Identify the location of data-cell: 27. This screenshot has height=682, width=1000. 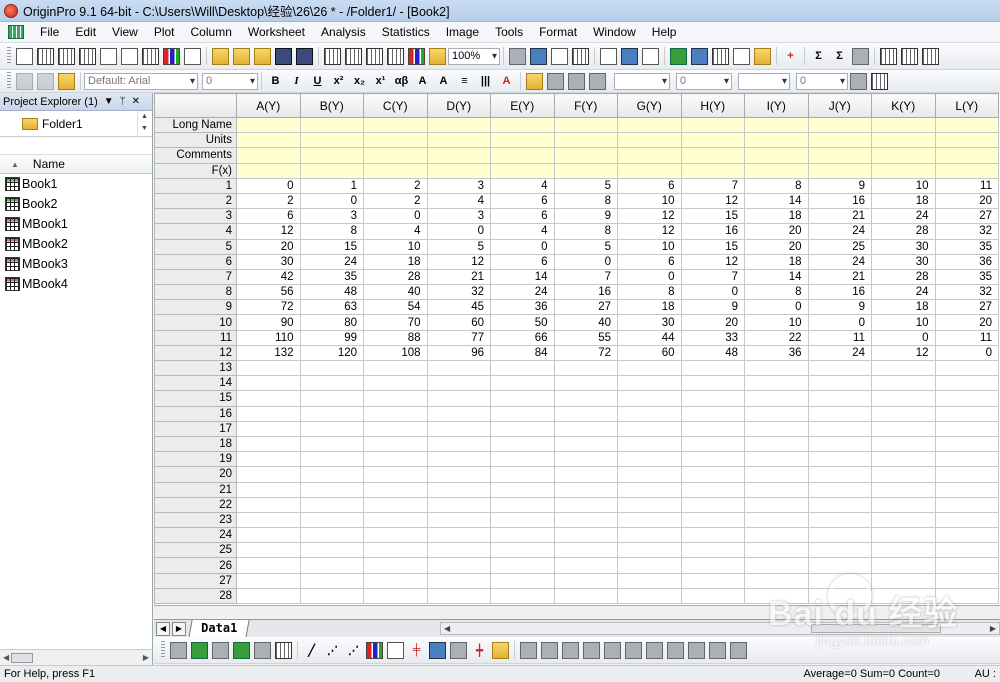
(585, 307).